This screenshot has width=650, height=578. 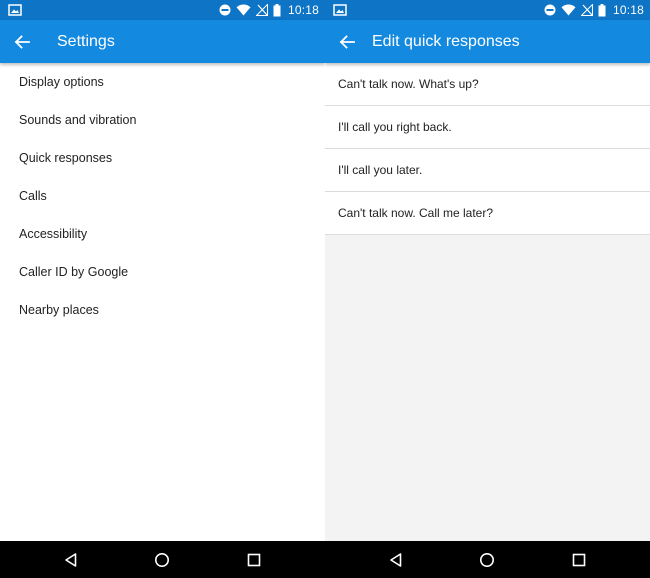 What do you see at coordinates (162, 310) in the screenshot?
I see `settings-item-nearby-places: Nearby places` at bounding box center [162, 310].